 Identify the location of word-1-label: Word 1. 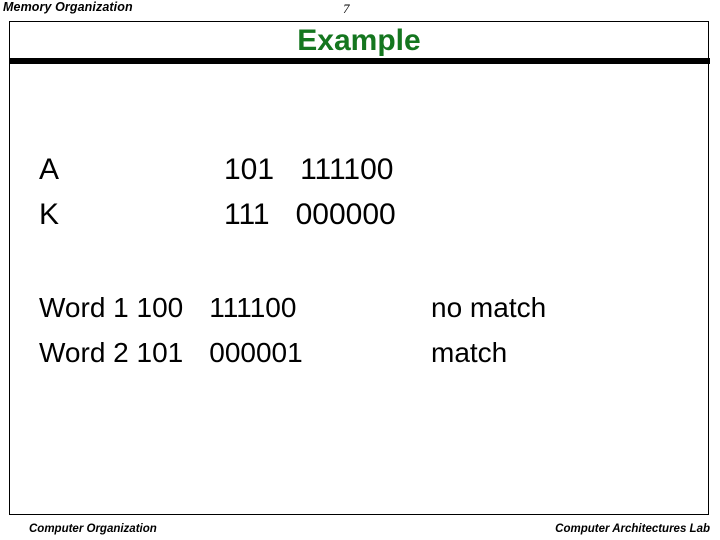
(84, 307).